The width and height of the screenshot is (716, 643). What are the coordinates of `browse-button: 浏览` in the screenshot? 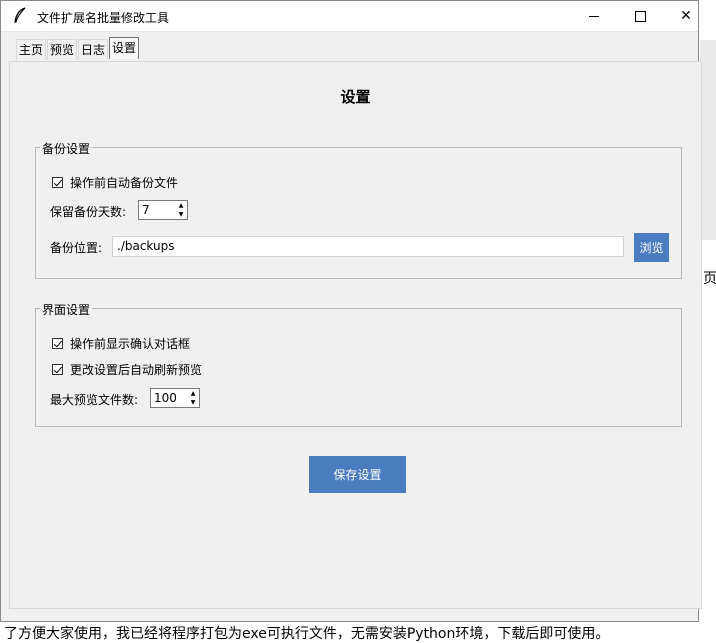 It's located at (651, 247).